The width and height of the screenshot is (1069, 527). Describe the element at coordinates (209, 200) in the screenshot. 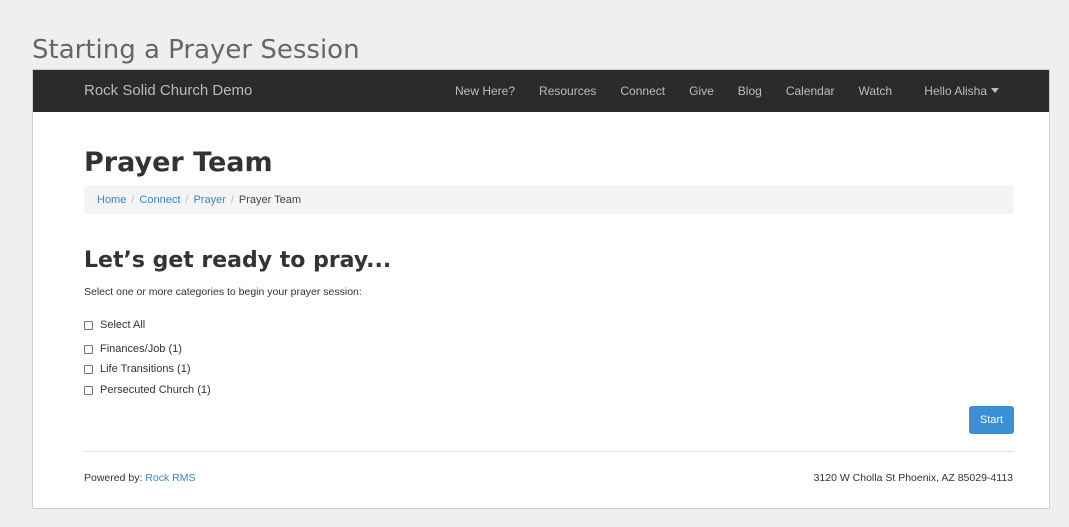

I see `breadcrumb-prayer: Prayer` at that location.